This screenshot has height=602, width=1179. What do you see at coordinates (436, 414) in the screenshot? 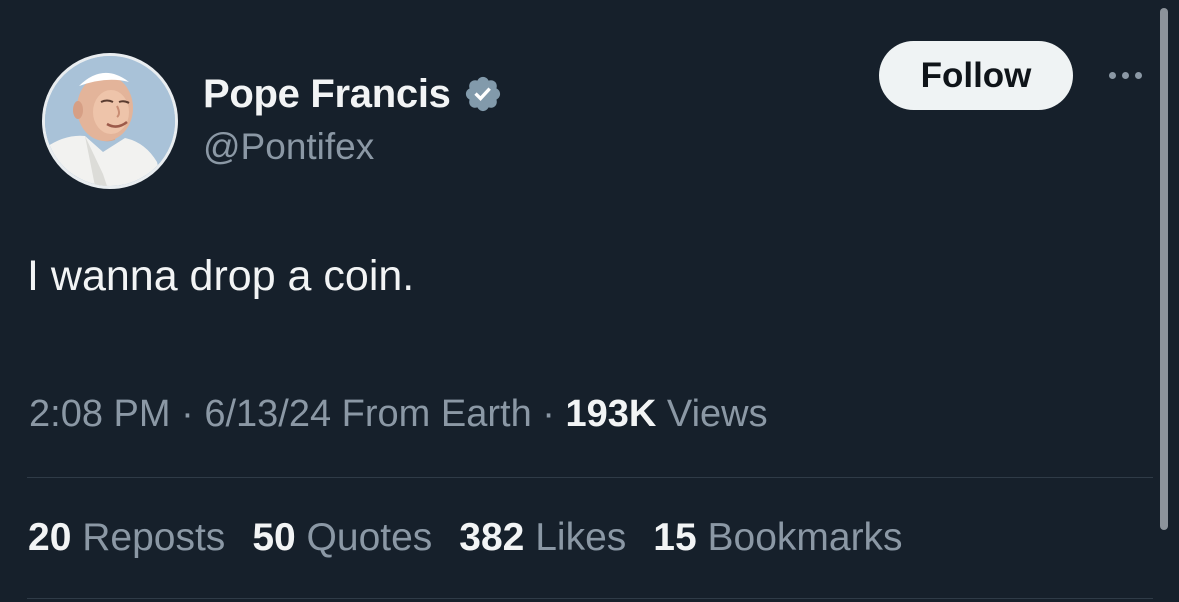
I see `tweet-source: From Earth` at bounding box center [436, 414].